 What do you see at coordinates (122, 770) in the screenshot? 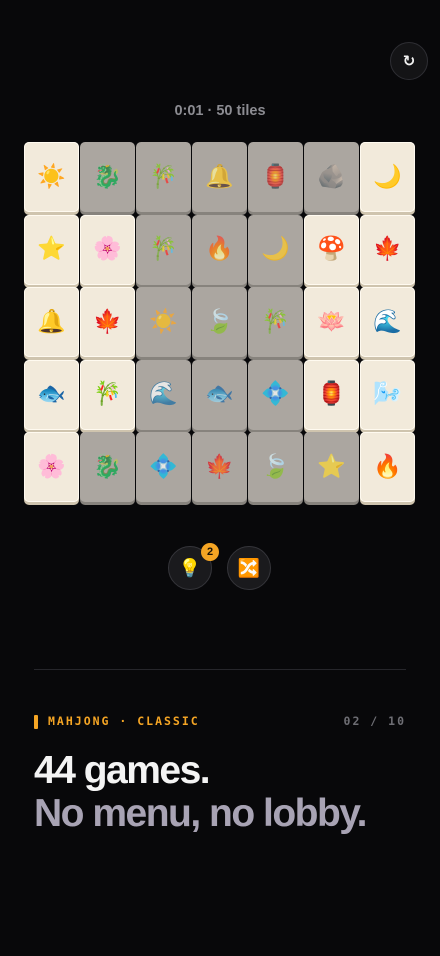
I see `headline: 44 games.` at bounding box center [122, 770].